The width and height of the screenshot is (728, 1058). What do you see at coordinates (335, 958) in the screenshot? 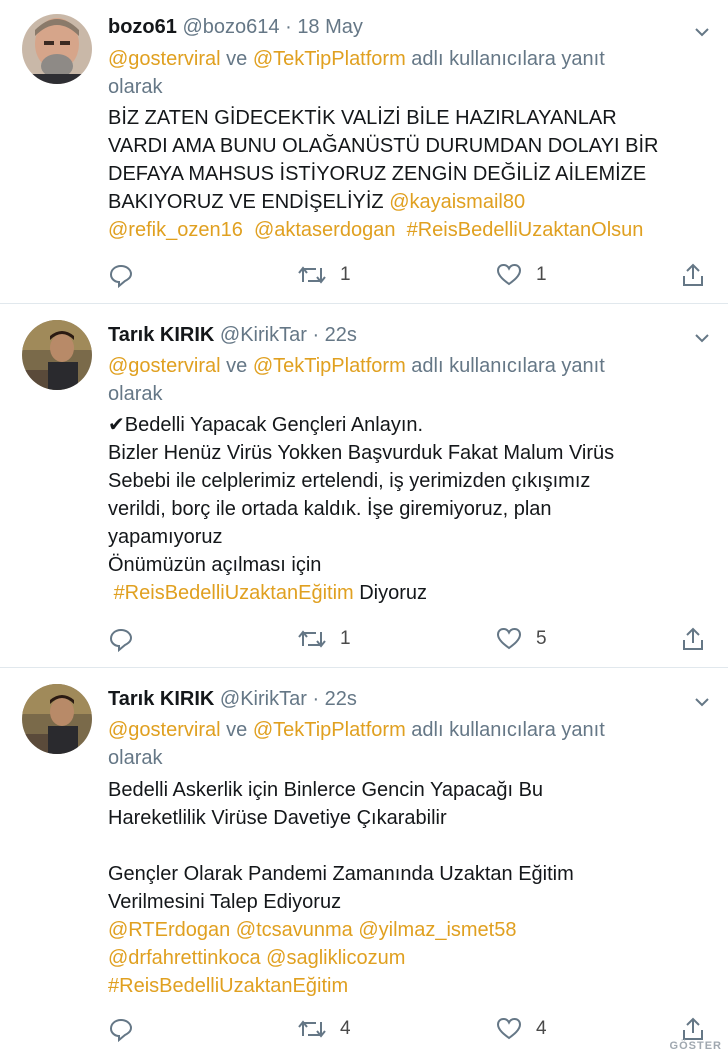
I see `mention-link: @sagliklicozum` at bounding box center [335, 958].